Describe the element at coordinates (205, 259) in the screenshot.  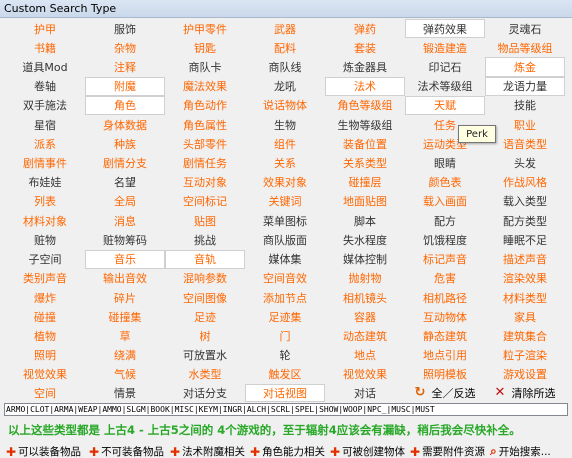
I see `type-option: 音轨` at that location.